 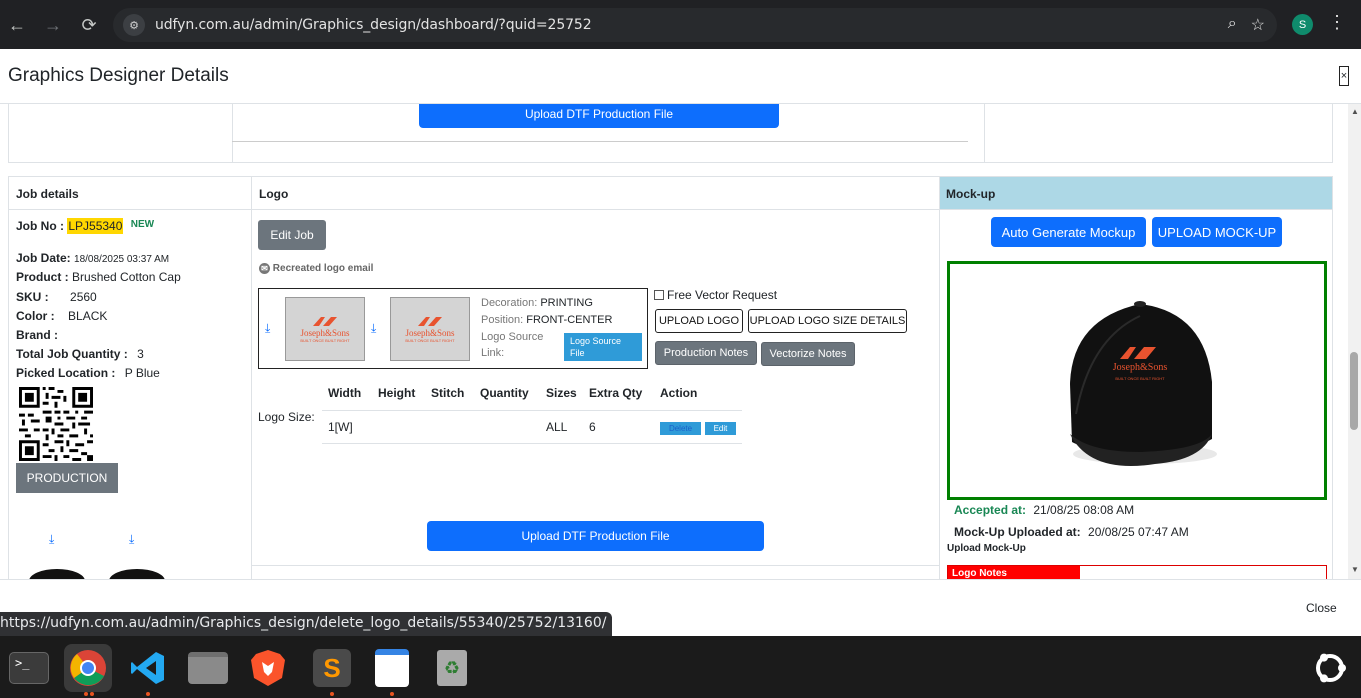 What do you see at coordinates (134, 25) in the screenshot?
I see `site-info-icon: ⚙` at bounding box center [134, 25].